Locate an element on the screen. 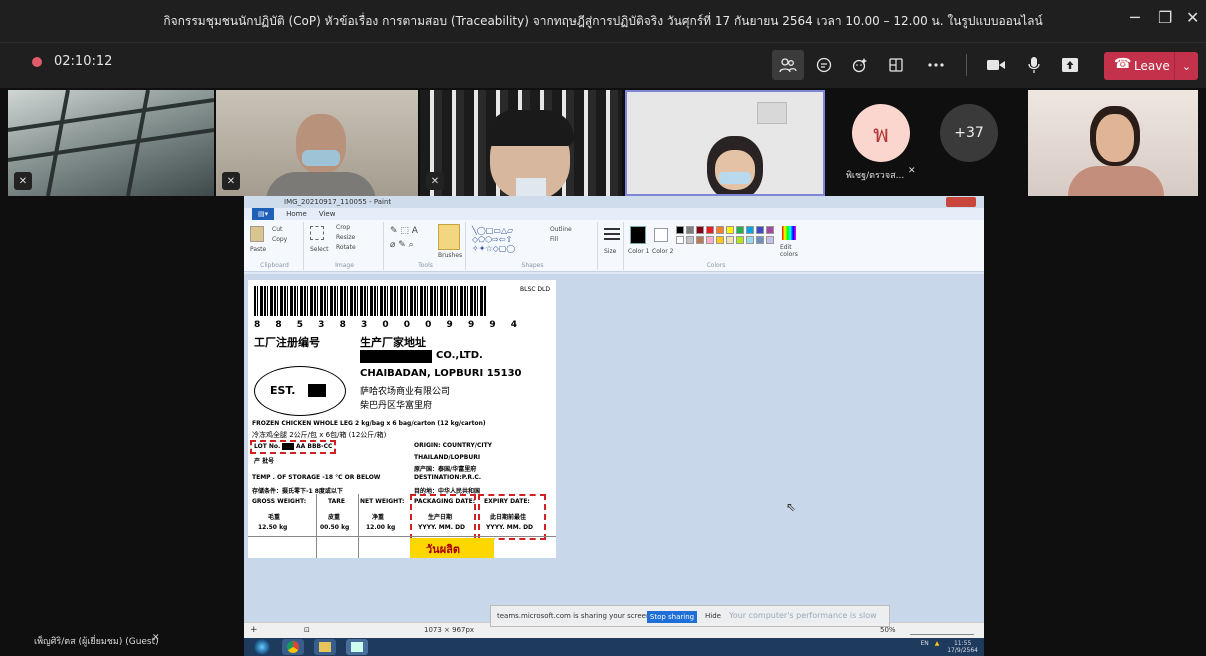 This screenshot has width=1206, height=656. shapes-gallery-icon: ╲◯□▭△▱ is located at coordinates (492, 230).